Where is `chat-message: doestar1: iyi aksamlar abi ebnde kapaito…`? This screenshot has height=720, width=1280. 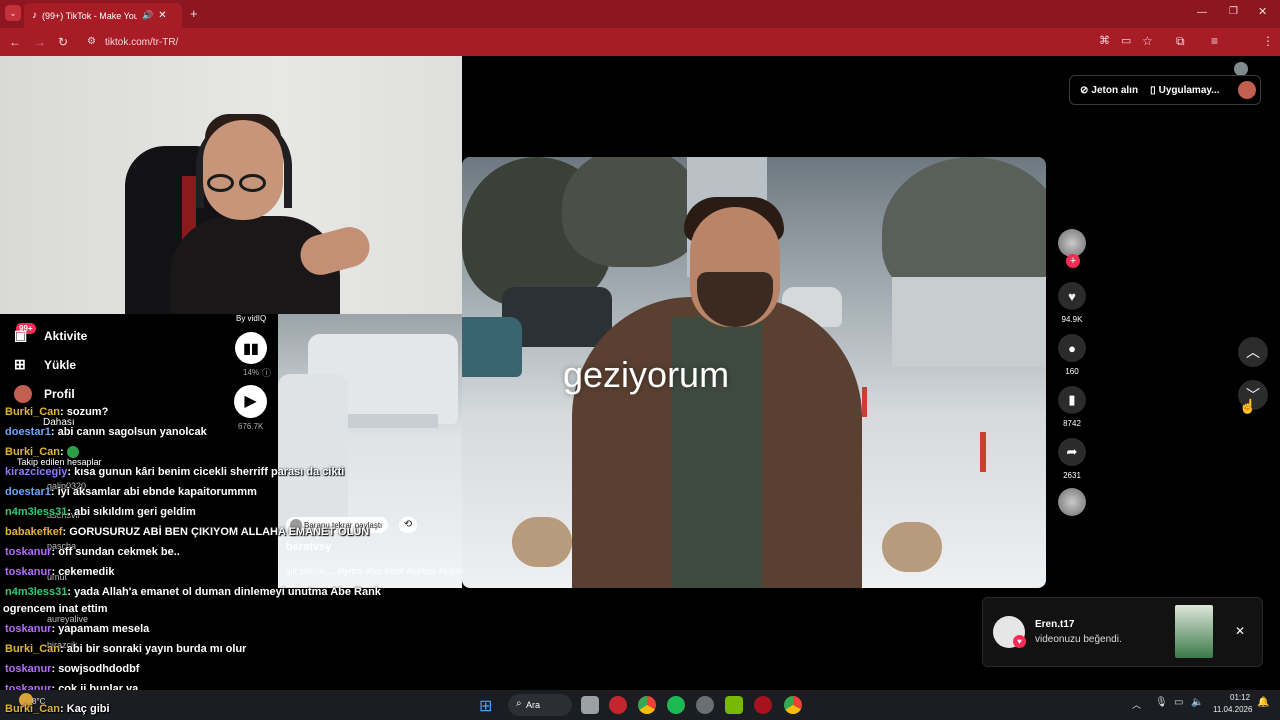
chat-message: doestar1: iyi aksamlar abi ebnde kapaito… is located at coordinates (131, 492).